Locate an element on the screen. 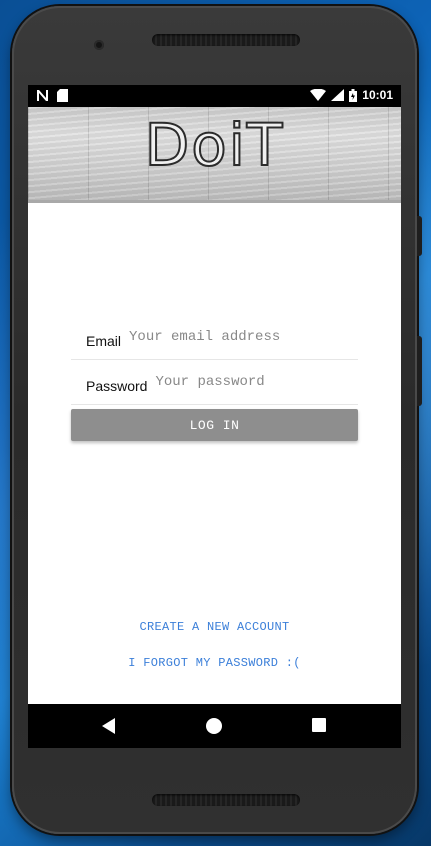 The image size is (431, 846). battery-icon is located at coordinates (353, 95).